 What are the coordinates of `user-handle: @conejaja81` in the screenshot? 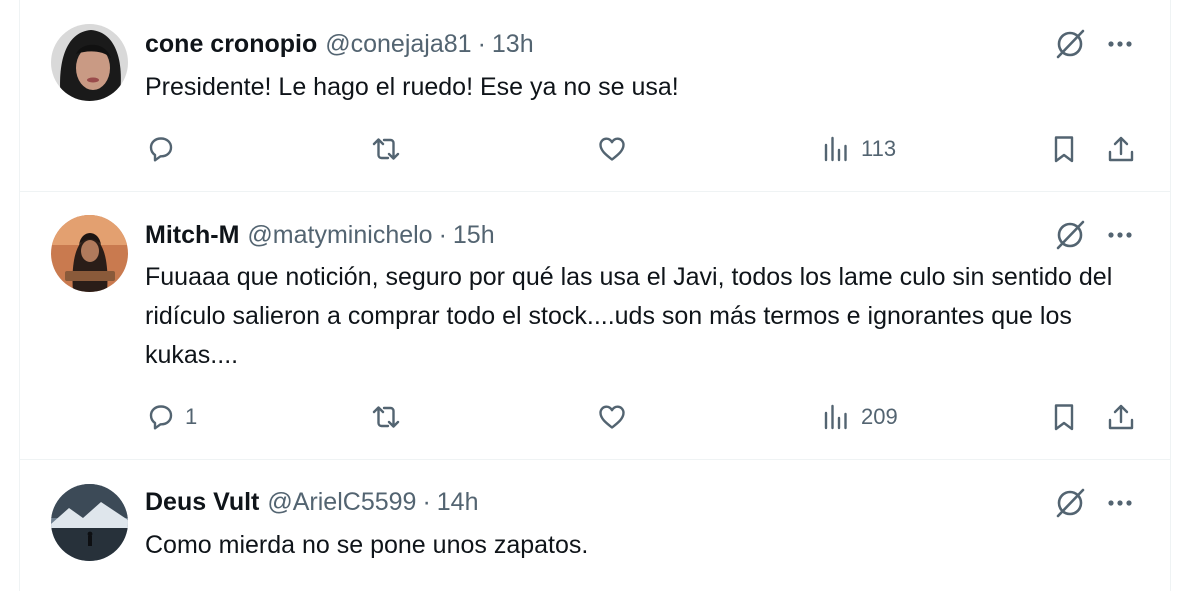 It's located at (398, 44).